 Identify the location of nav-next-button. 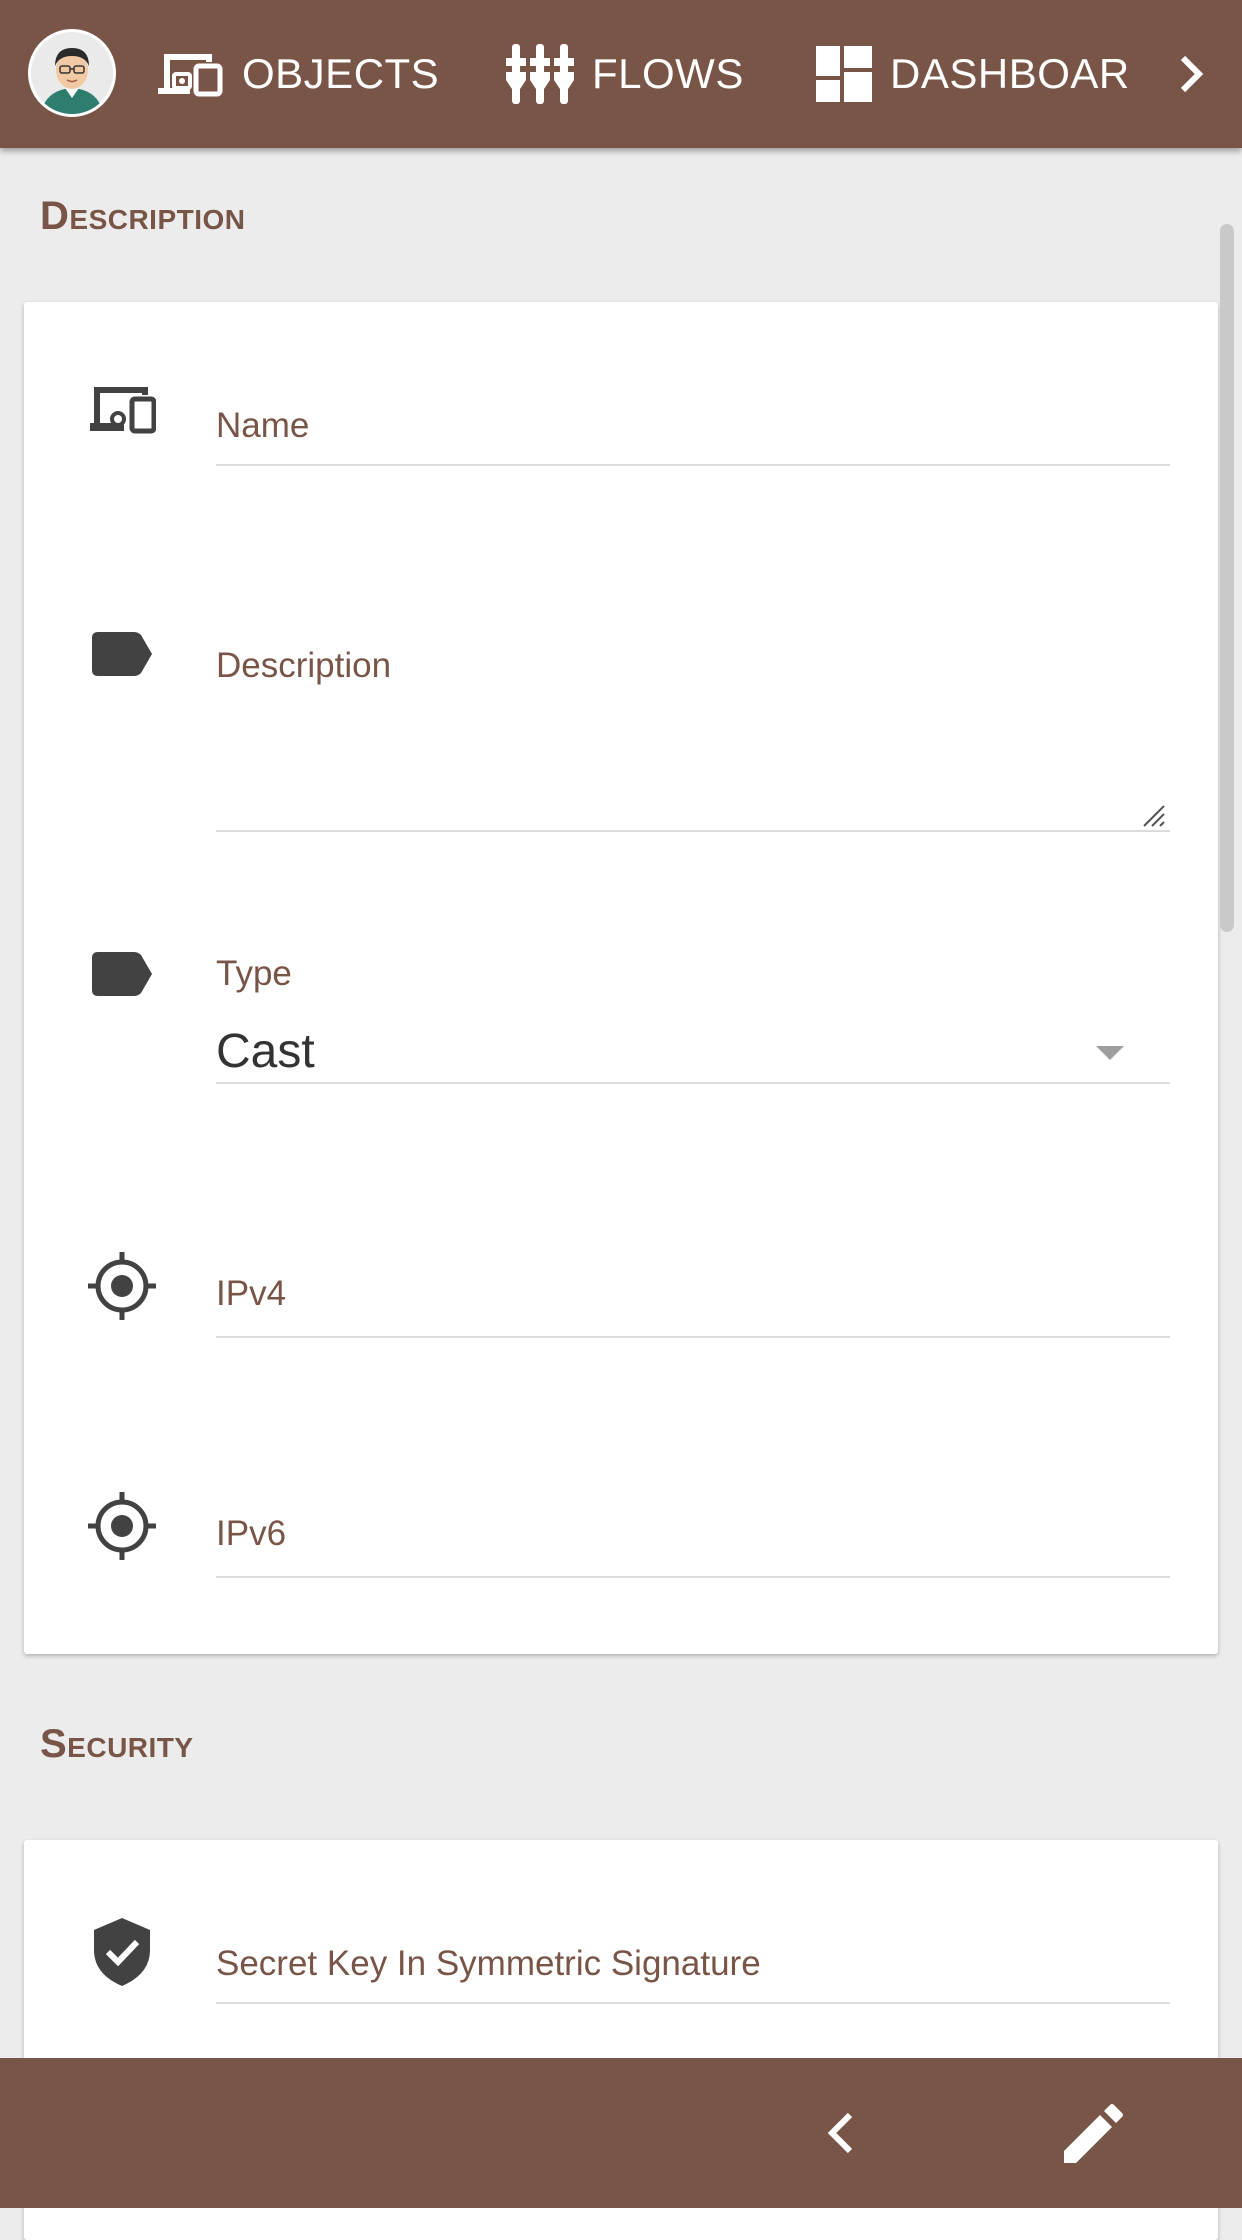
(1192, 74).